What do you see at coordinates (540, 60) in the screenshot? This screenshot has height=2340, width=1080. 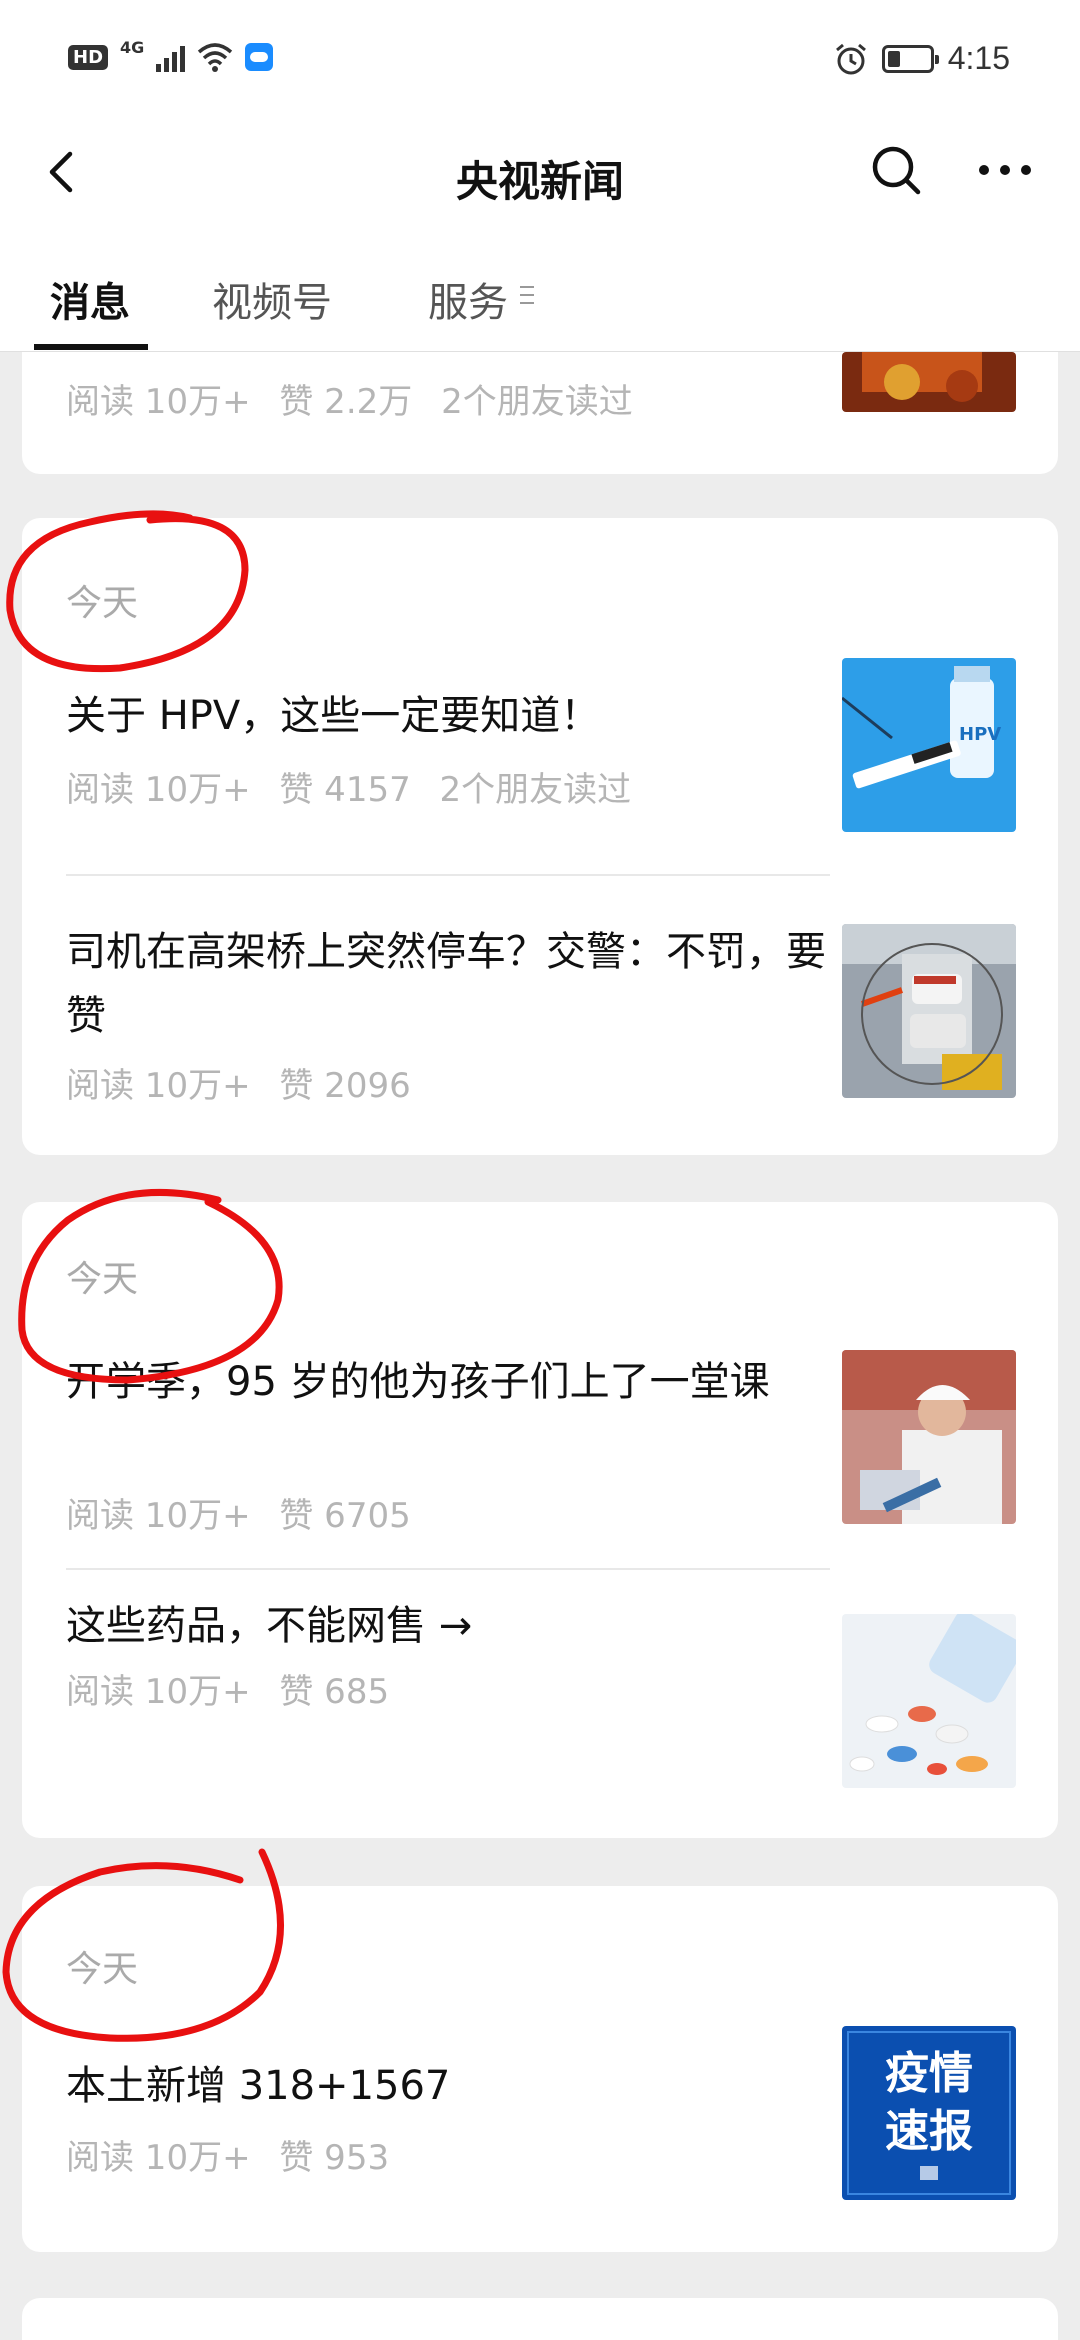 I see `status-bar: HD 4G 4:15` at bounding box center [540, 60].